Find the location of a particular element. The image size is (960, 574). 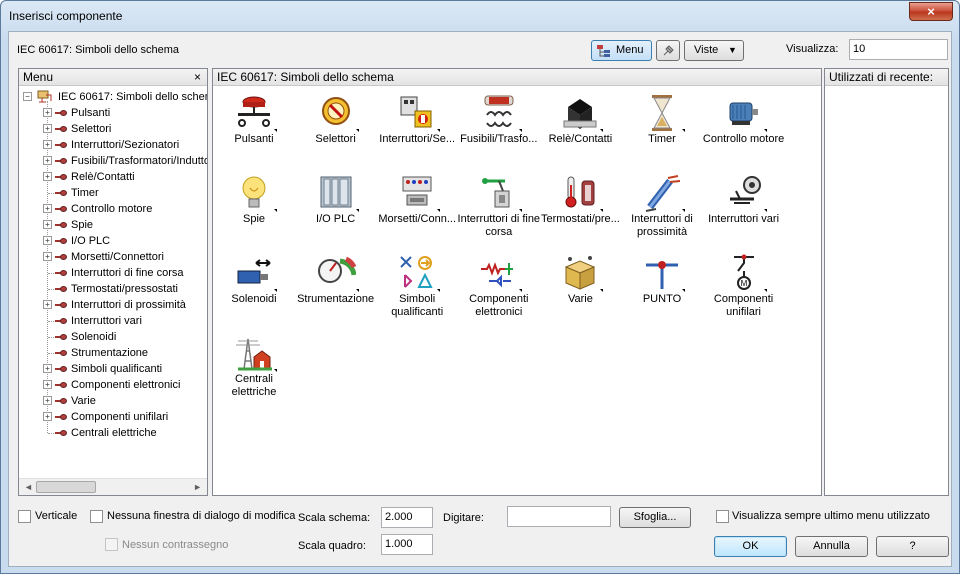

symbol-tile-label: Solenoidi is located at coordinates (254, 299).